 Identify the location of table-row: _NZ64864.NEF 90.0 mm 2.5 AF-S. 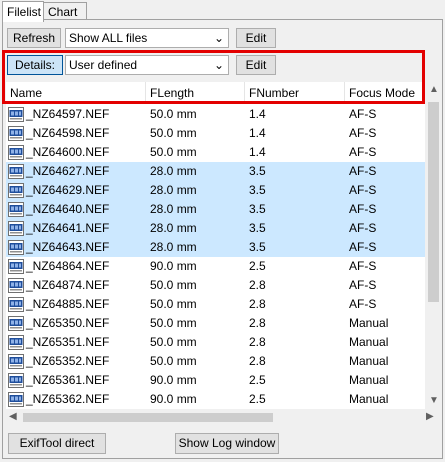
(215, 266).